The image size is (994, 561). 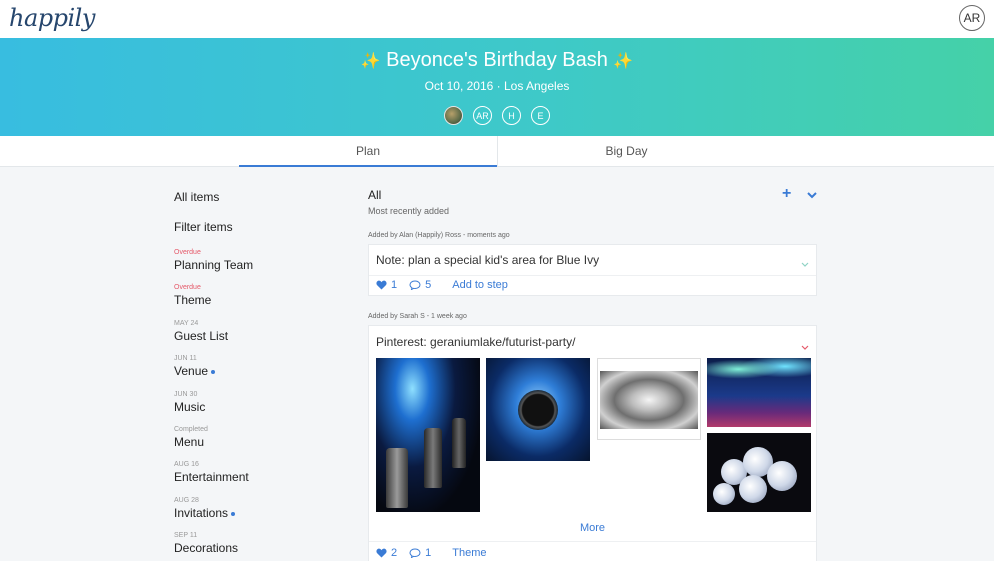 What do you see at coordinates (259, 235) in the screenshot?
I see `sidebar-filter-items: Filter items` at bounding box center [259, 235].